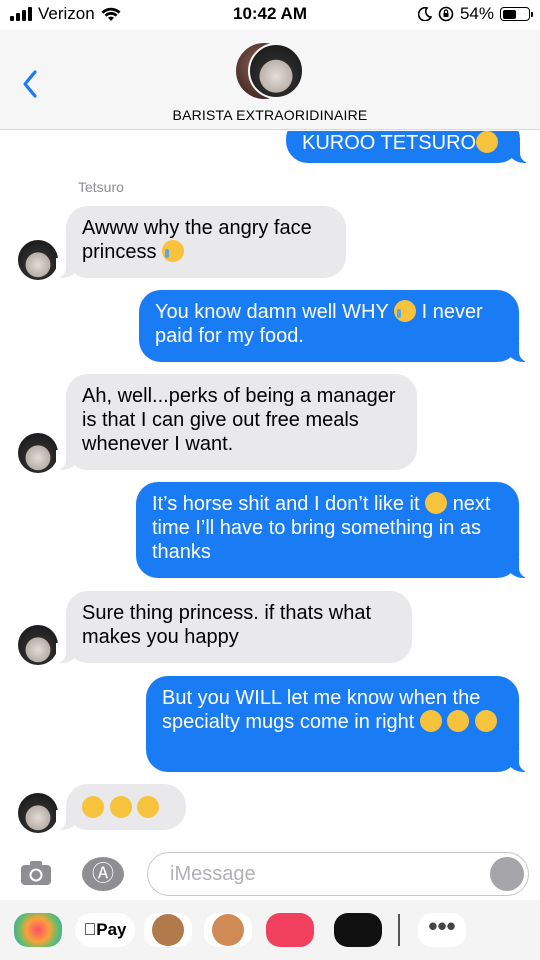  I want to click on apple-pay-button: Pay, so click(105, 930).